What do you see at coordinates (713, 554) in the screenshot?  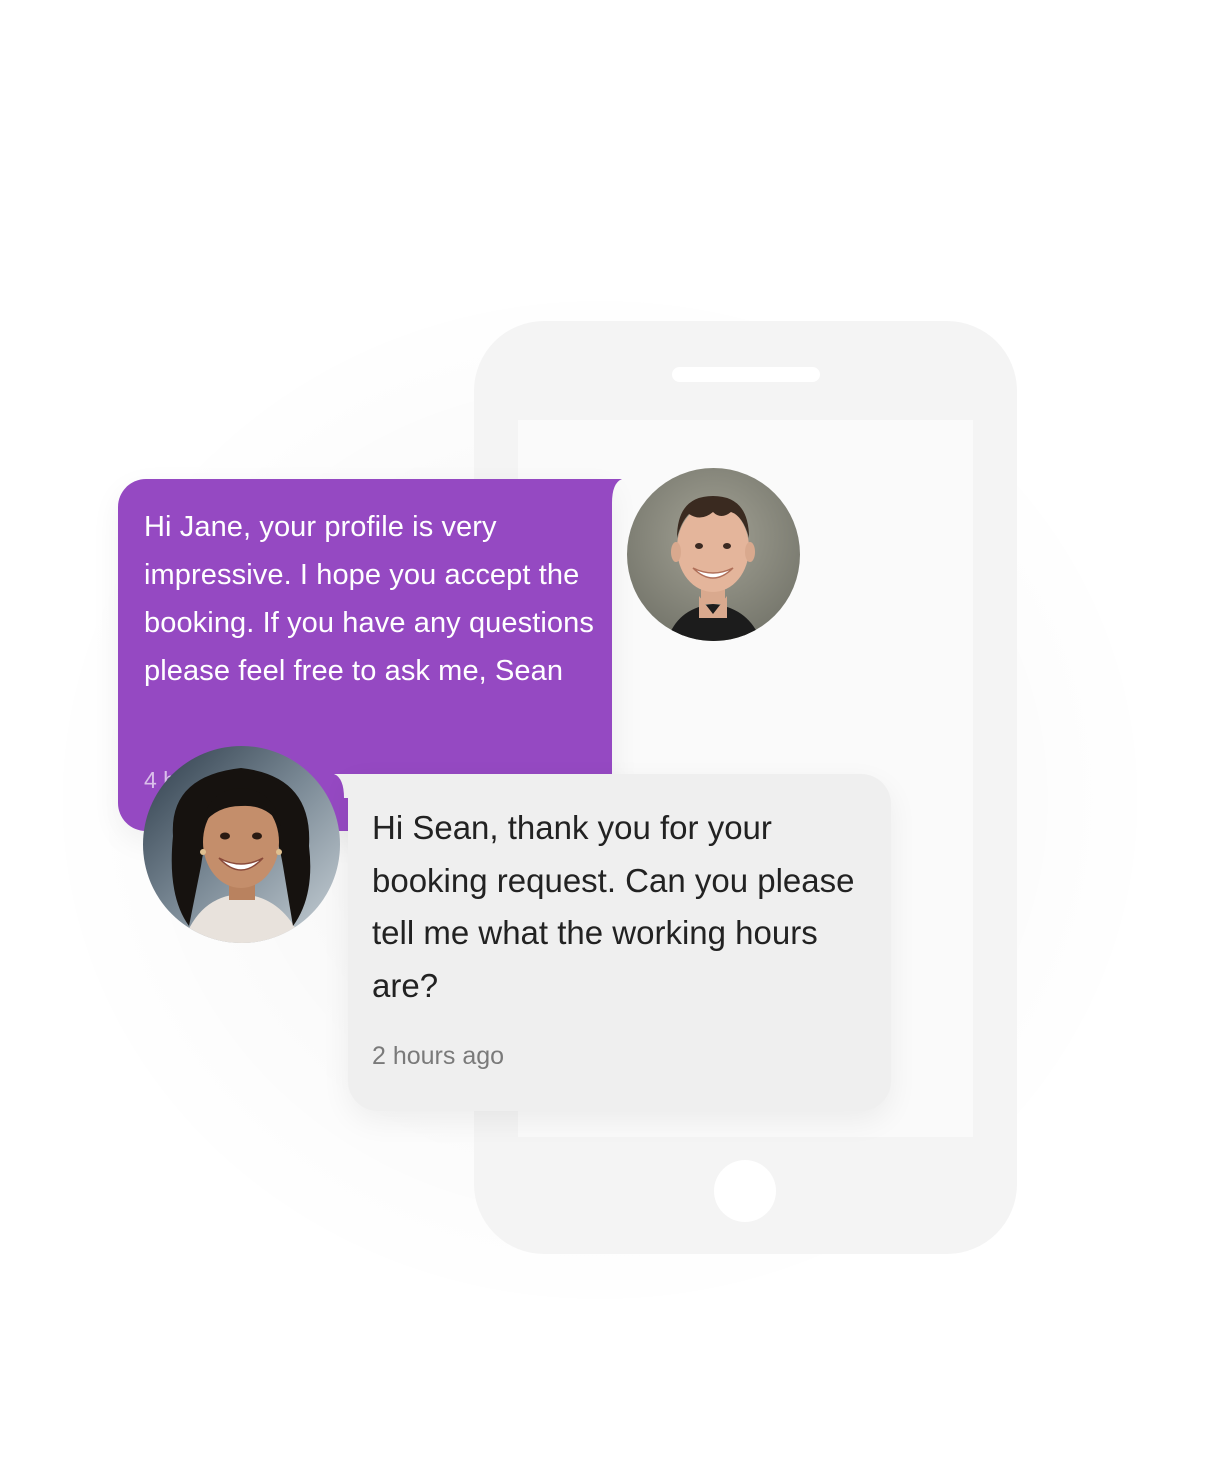 I see `avatar-sean` at bounding box center [713, 554].